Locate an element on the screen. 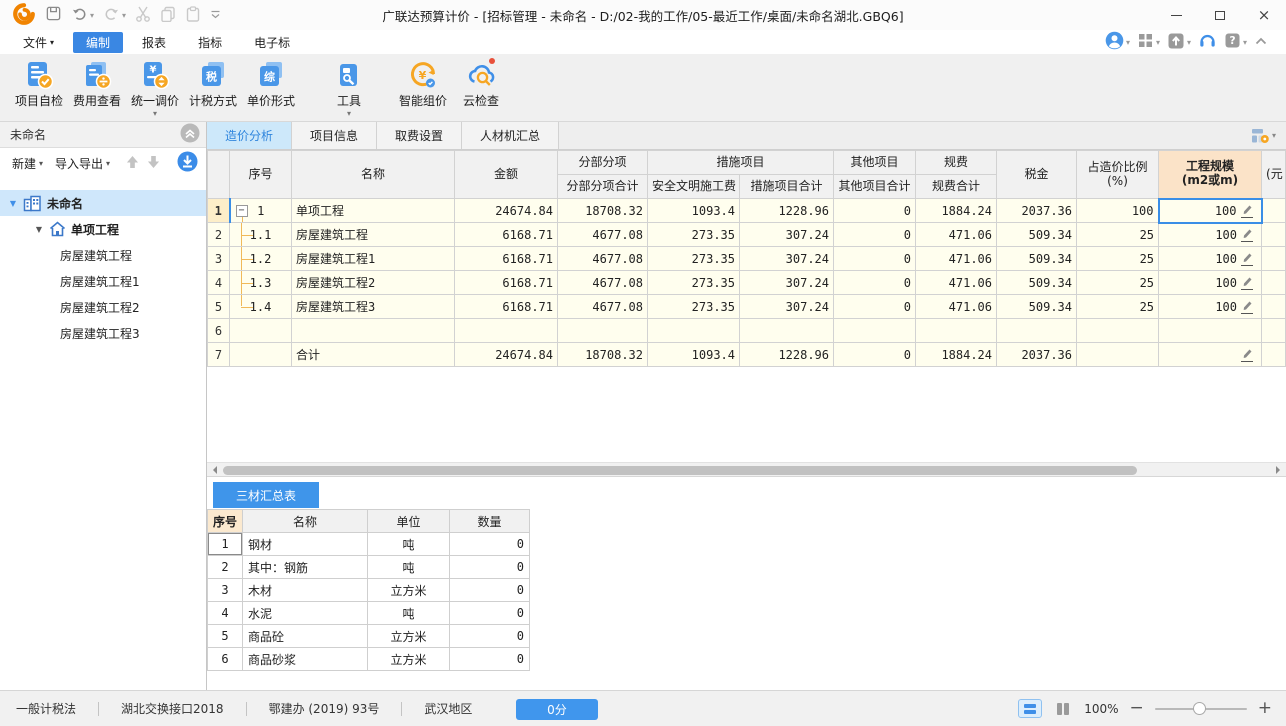 This screenshot has width=1286, height=726. col-header-amount: 金额 is located at coordinates (506, 174).